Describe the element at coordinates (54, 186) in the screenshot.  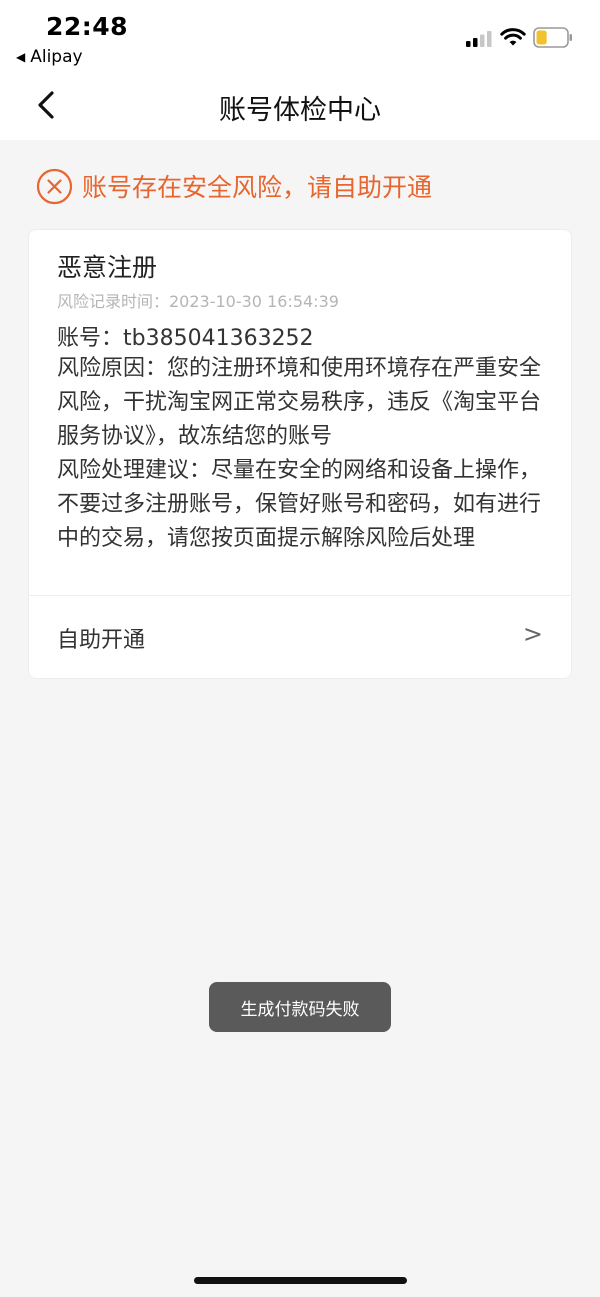
I see `close-circle-icon` at that location.